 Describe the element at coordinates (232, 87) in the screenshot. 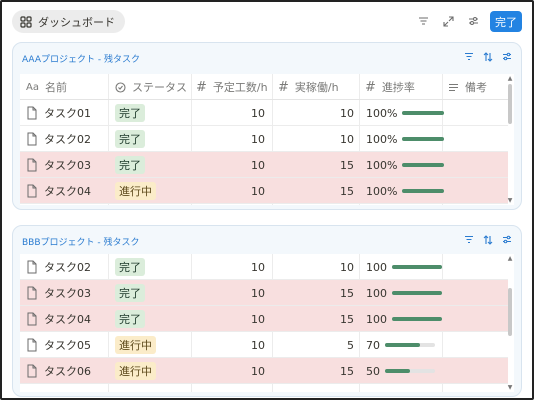

I see `column-header-plan: # 予定工数/h` at that location.